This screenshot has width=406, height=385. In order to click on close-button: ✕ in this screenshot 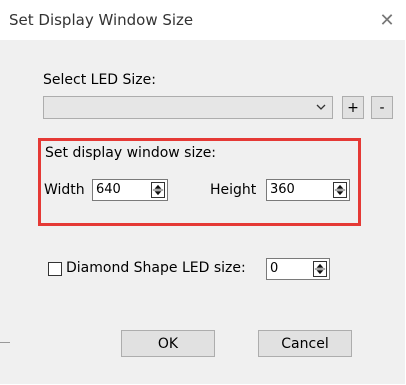, I will do `click(387, 20)`.